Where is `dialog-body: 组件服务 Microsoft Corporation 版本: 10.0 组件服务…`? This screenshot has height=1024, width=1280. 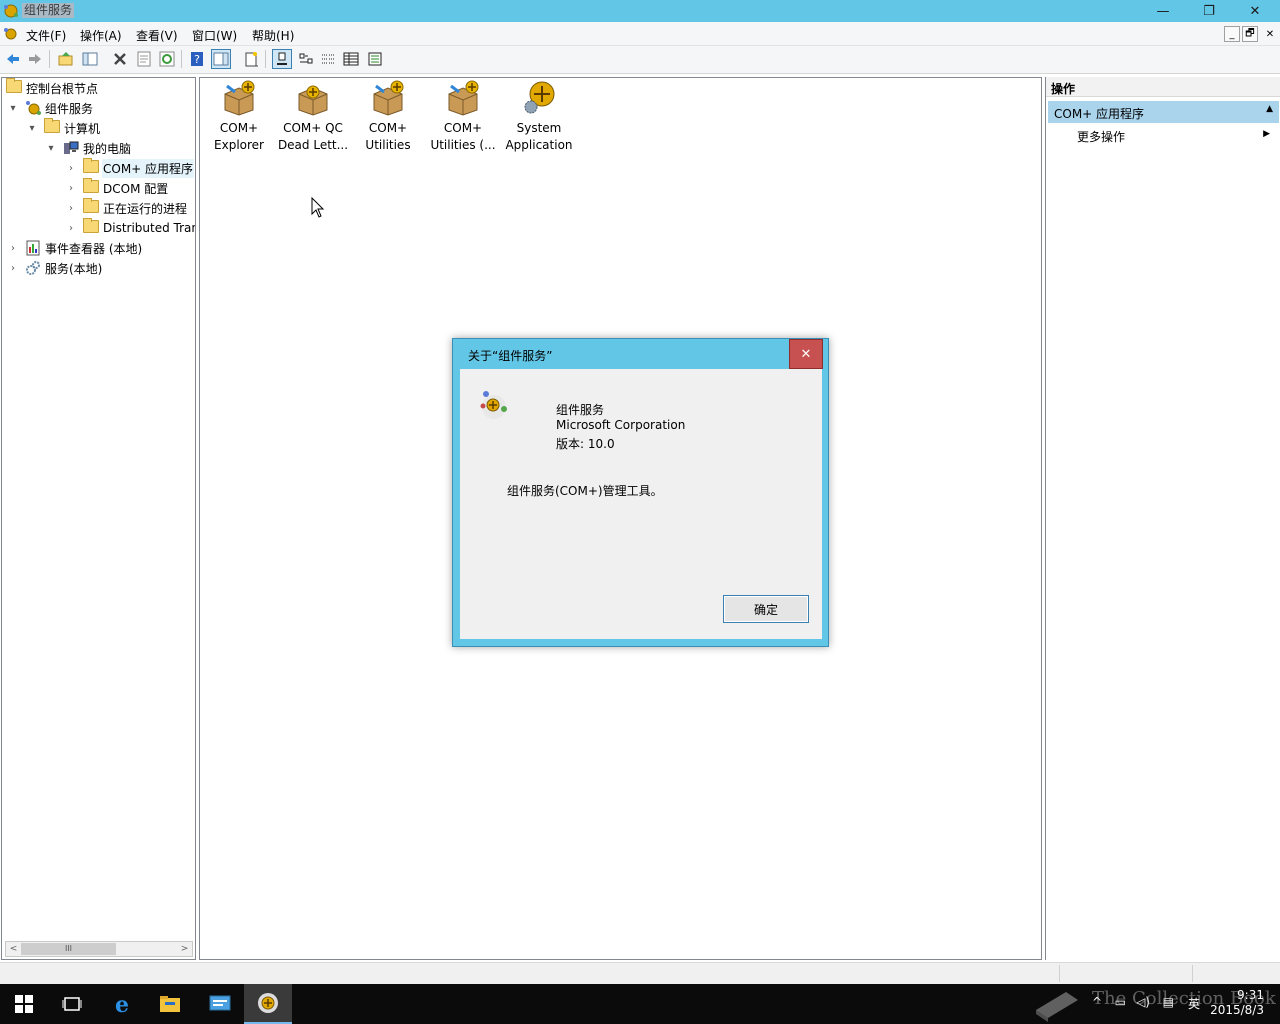
dialog-body: 组件服务 Microsoft Corporation 版本: 10.0 组件服务… is located at coordinates (641, 504).